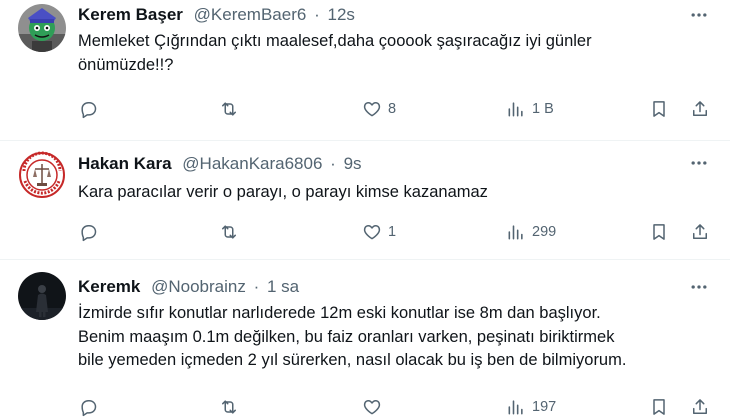 The height and width of the screenshot is (420, 730). What do you see at coordinates (544, 407) in the screenshot?
I see `view-count: 197` at bounding box center [544, 407].